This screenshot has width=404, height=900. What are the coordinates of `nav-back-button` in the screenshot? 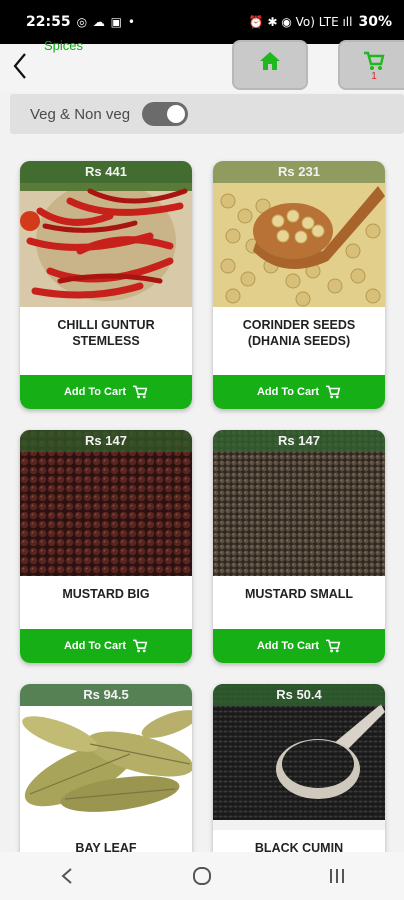 It's located at (67, 876).